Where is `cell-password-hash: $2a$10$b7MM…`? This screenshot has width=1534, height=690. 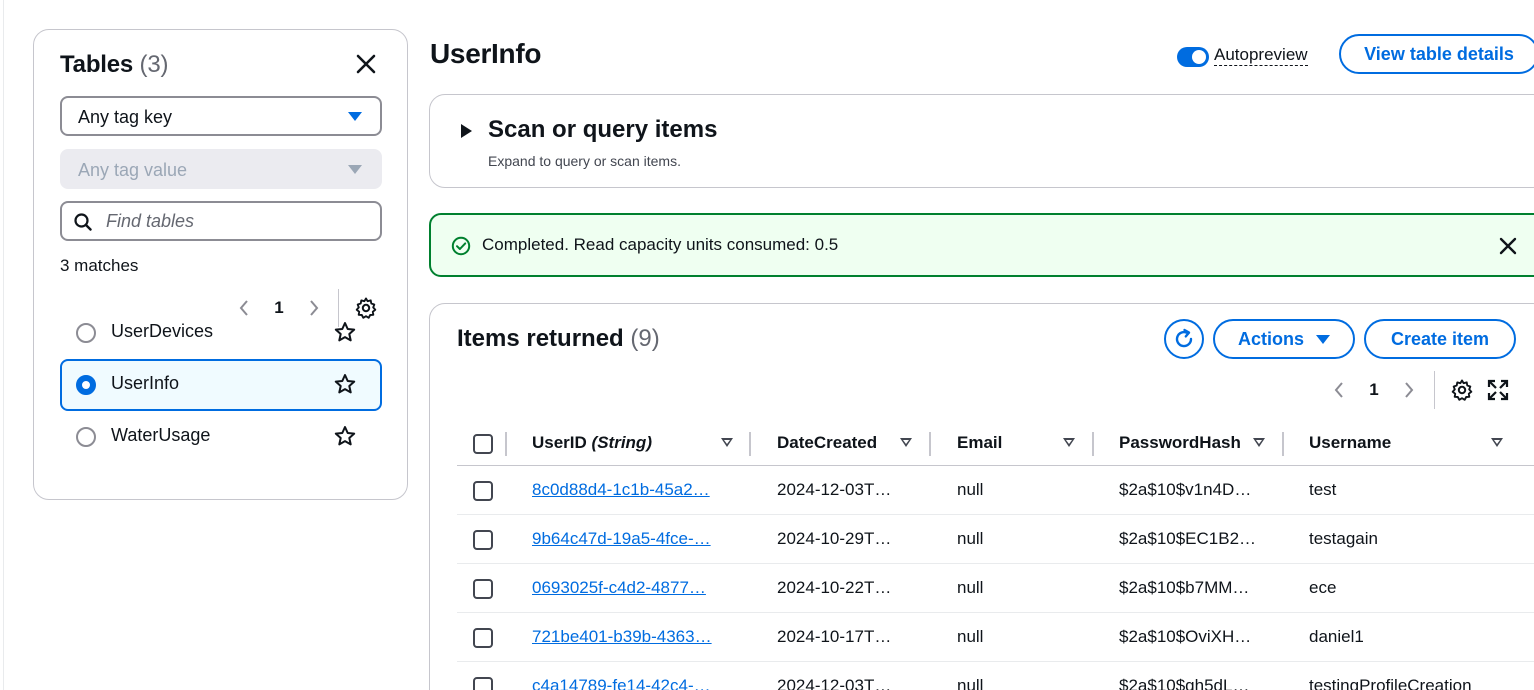 cell-password-hash: $2a$10$b7MM… is located at coordinates (1184, 587).